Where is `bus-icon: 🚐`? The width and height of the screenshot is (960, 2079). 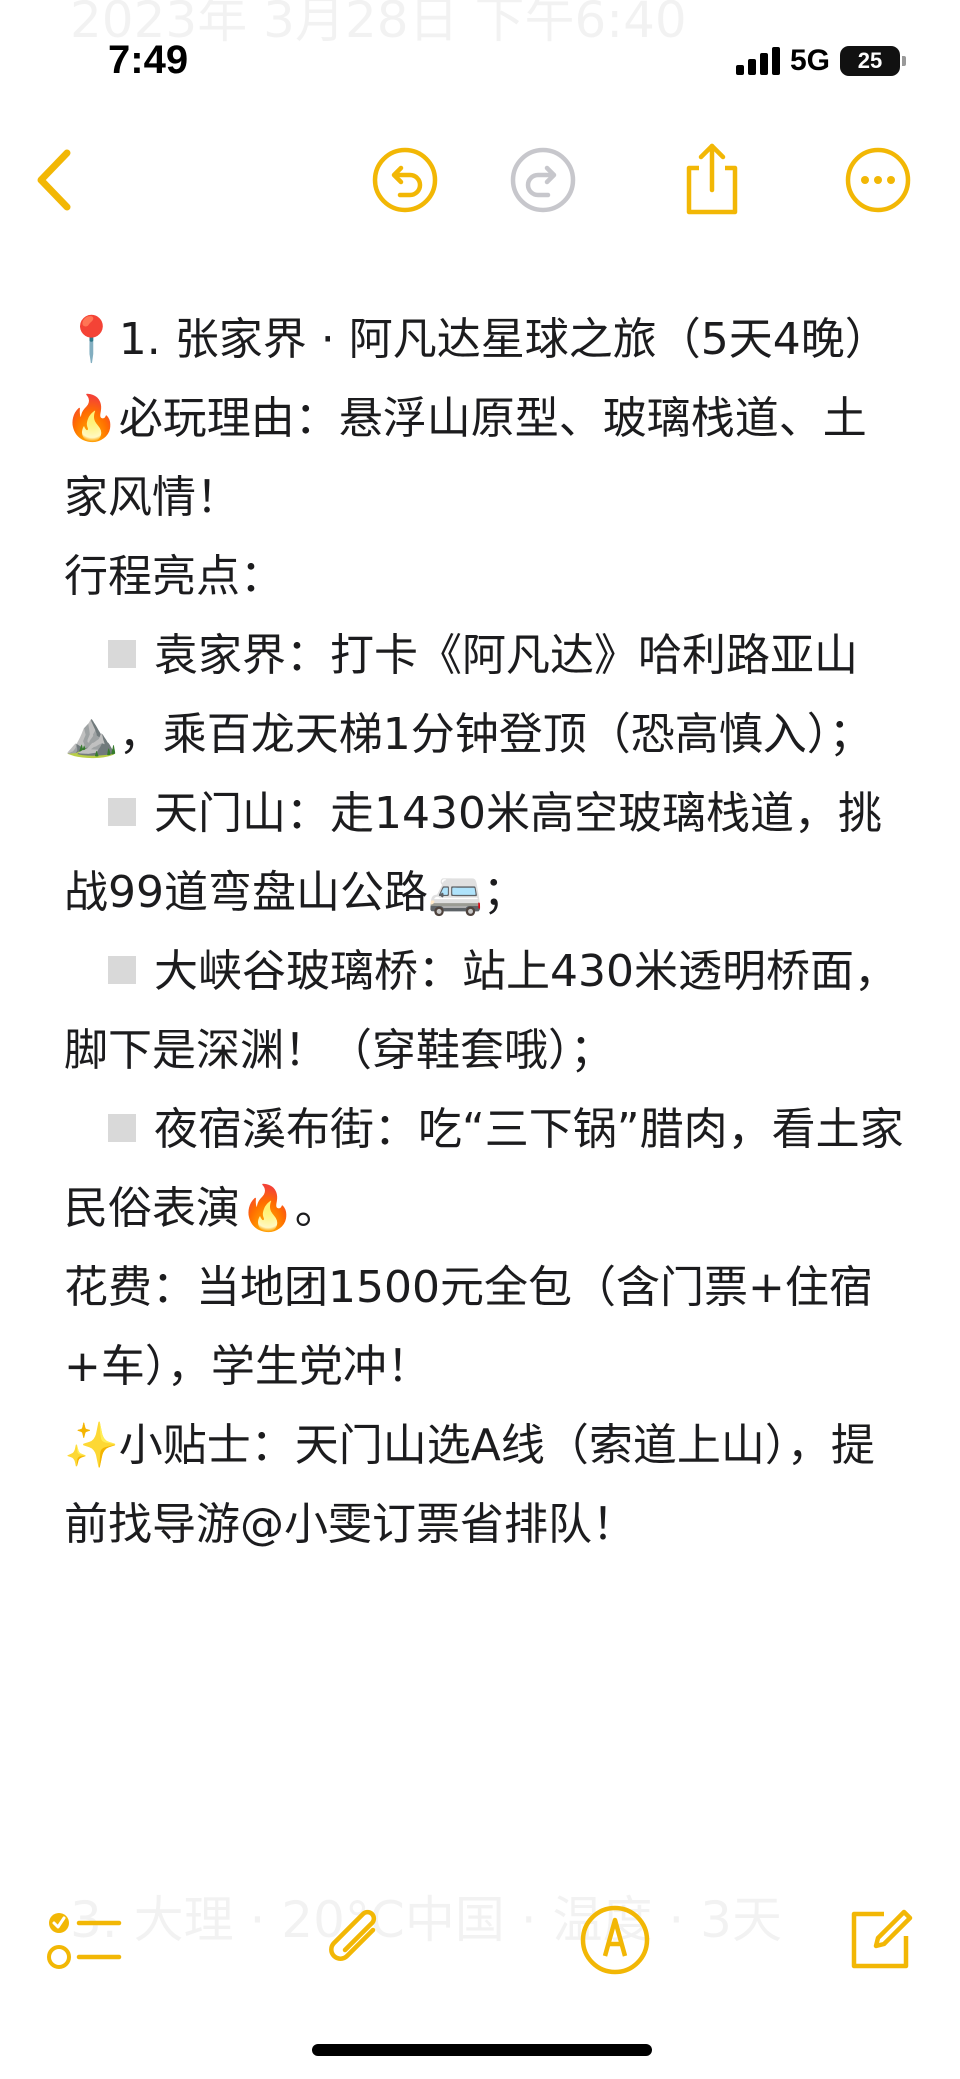 bus-icon: 🚐 is located at coordinates (455, 892).